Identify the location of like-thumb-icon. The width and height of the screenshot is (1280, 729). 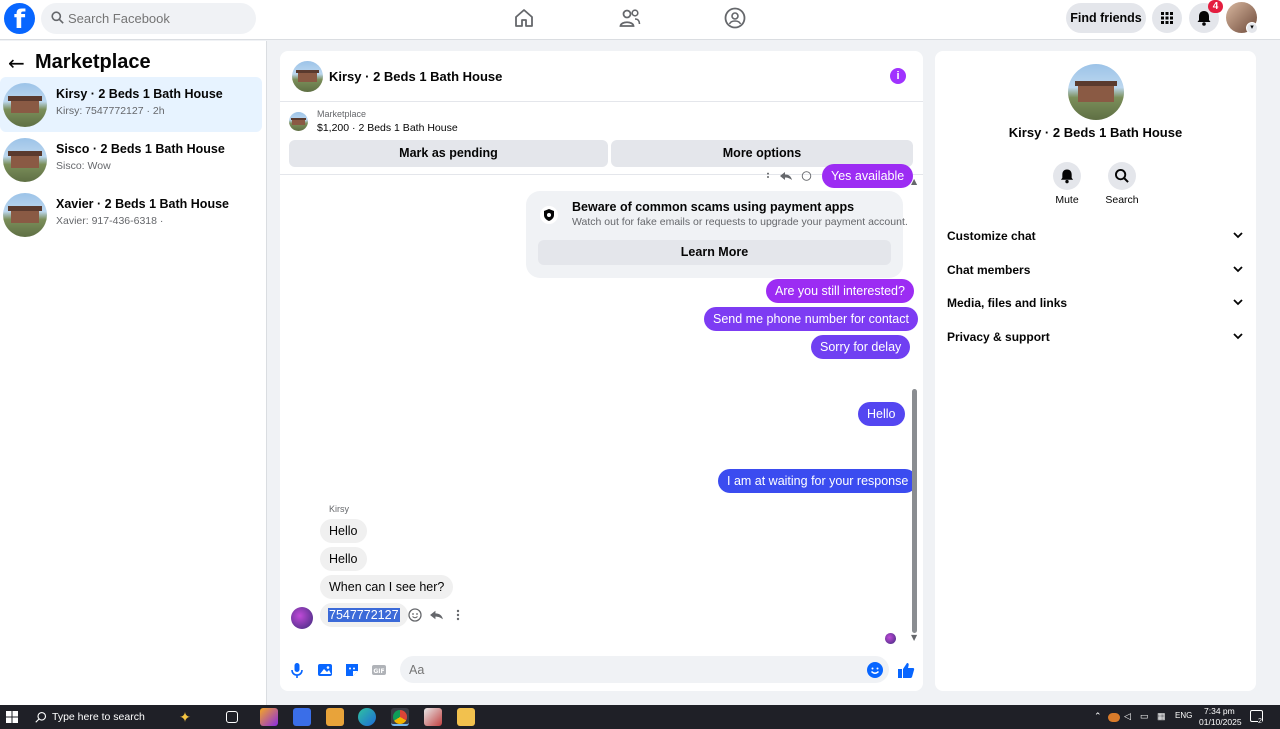
(906, 670).